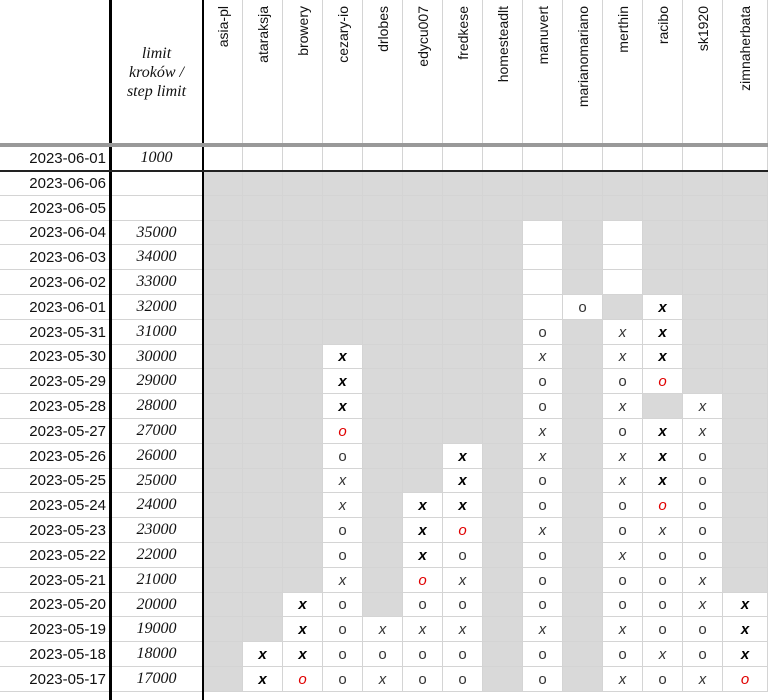 The width and height of the screenshot is (768, 700). I want to click on status-cell-cezary-io: x, so click(343, 505).